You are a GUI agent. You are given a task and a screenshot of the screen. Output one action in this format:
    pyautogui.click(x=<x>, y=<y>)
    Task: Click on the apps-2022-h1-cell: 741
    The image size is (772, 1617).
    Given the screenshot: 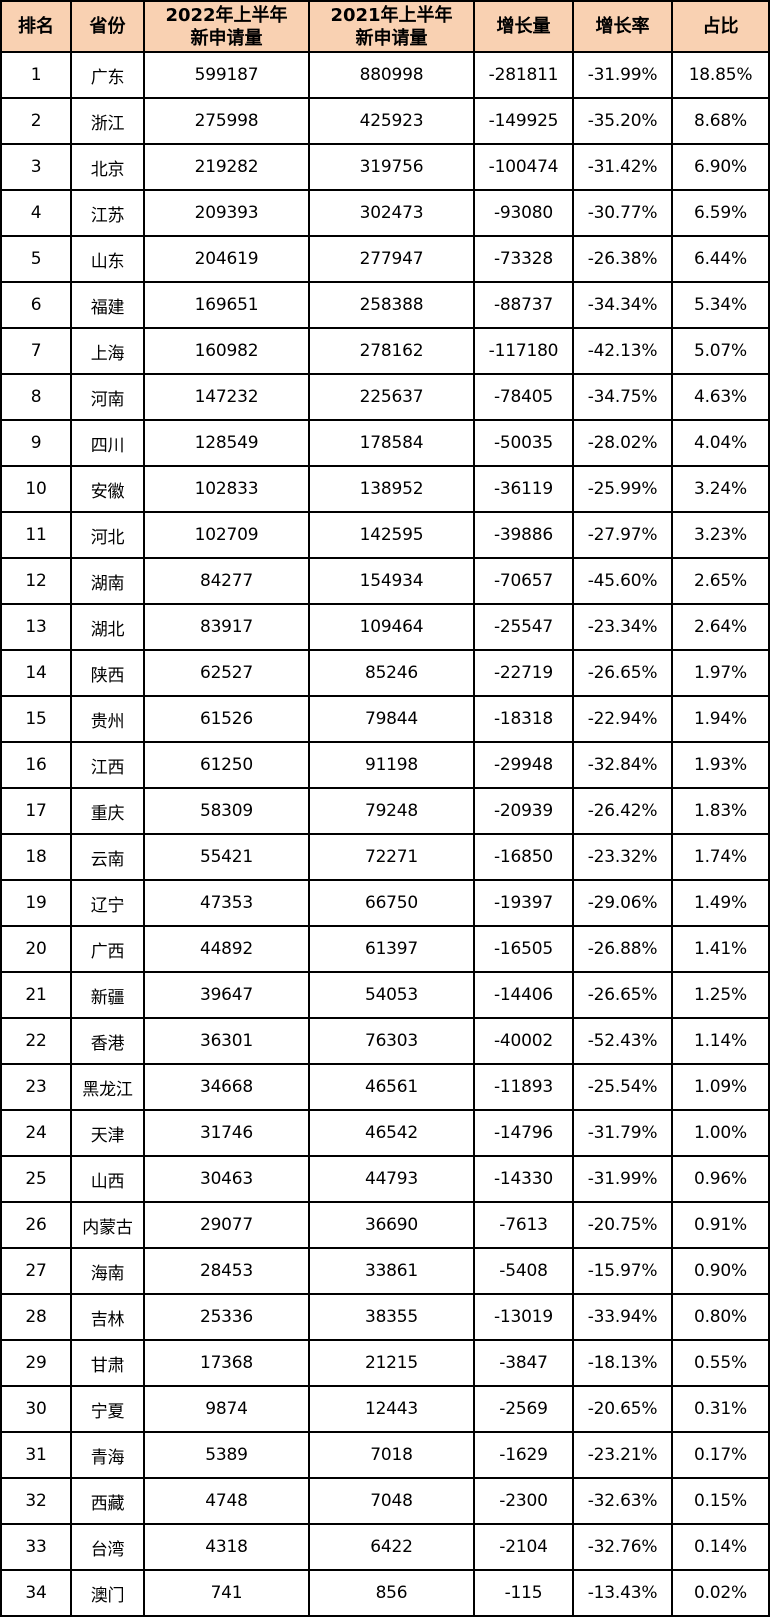 What is the action you would take?
    pyautogui.click(x=226, y=1593)
    